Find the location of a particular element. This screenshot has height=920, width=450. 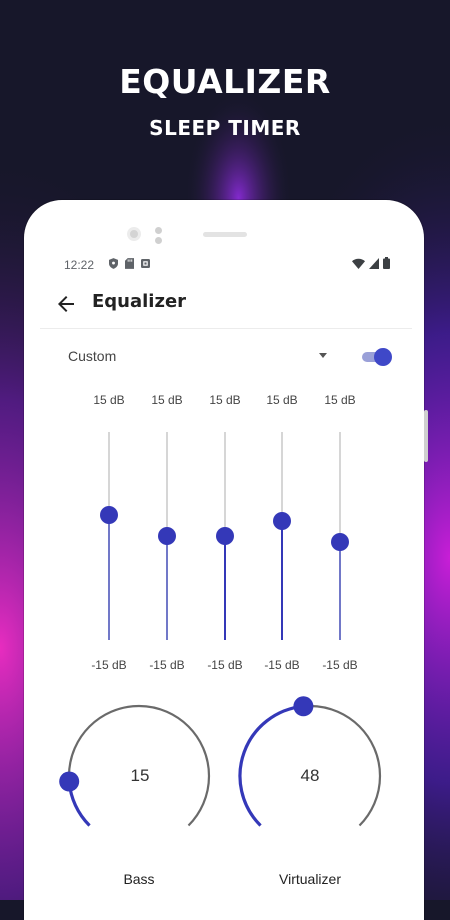

bass-label: Bass is located at coordinates (139, 879).